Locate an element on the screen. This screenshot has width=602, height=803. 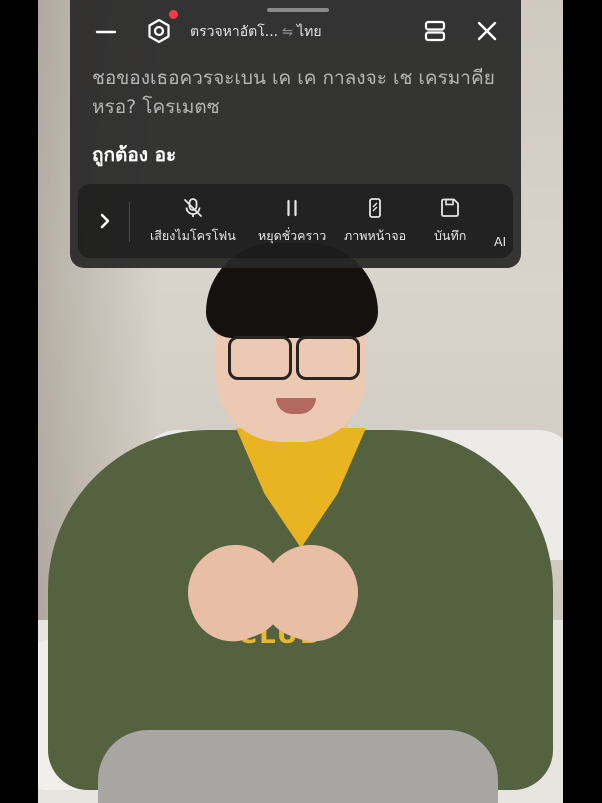
close-button is located at coordinates (487, 31).